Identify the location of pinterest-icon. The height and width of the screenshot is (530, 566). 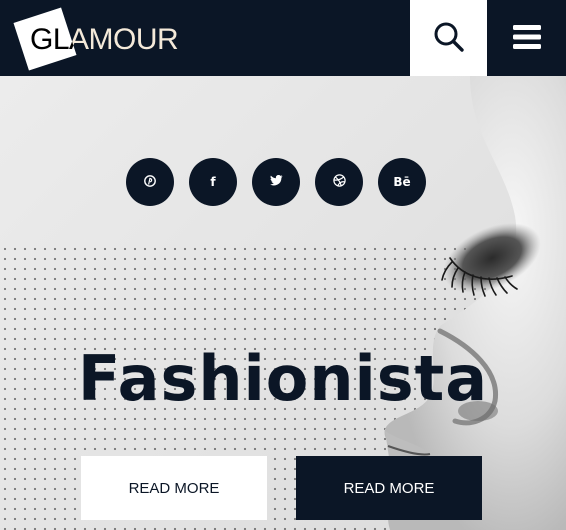
(150, 182).